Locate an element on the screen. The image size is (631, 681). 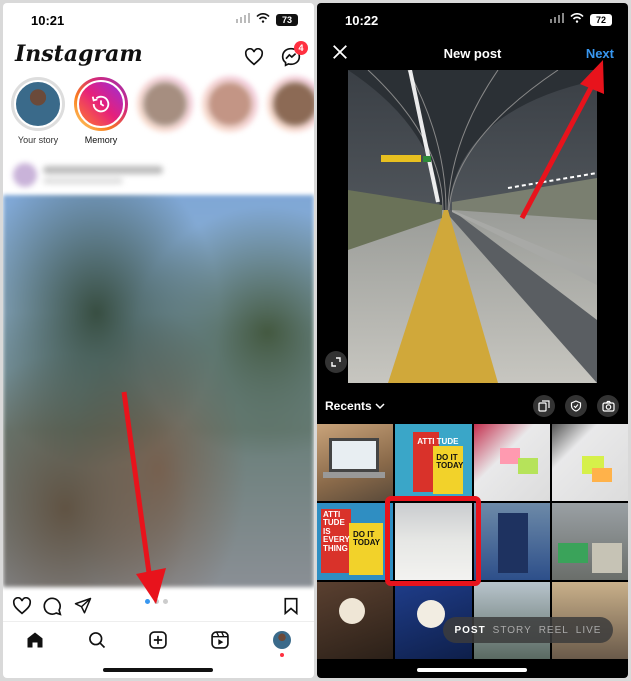
reels-icon is located at coordinates (220, 640).